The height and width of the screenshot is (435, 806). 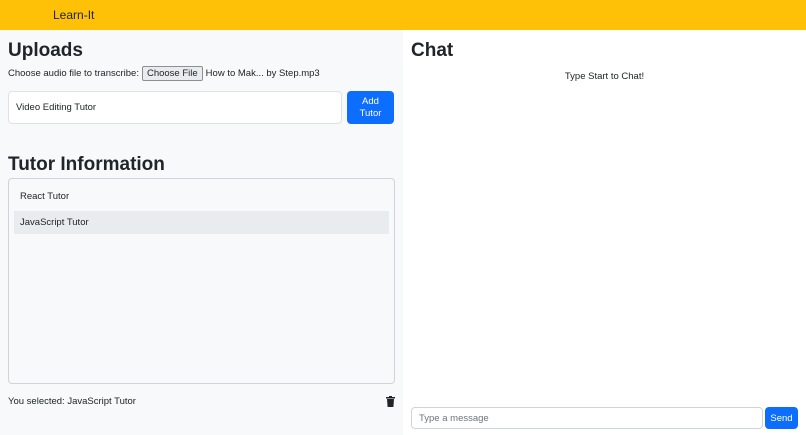 I want to click on add-tutor-label-line1: Add, so click(x=370, y=101).